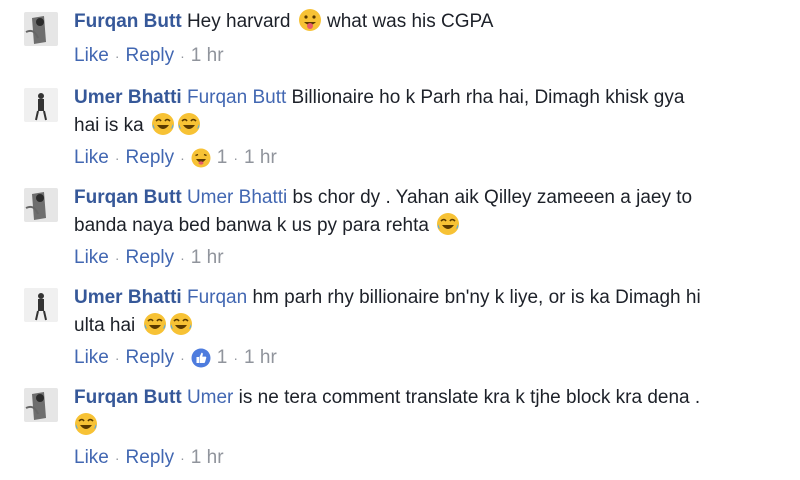  Describe the element at coordinates (217, 297) in the screenshot. I see `mention-link: Furqan` at that location.